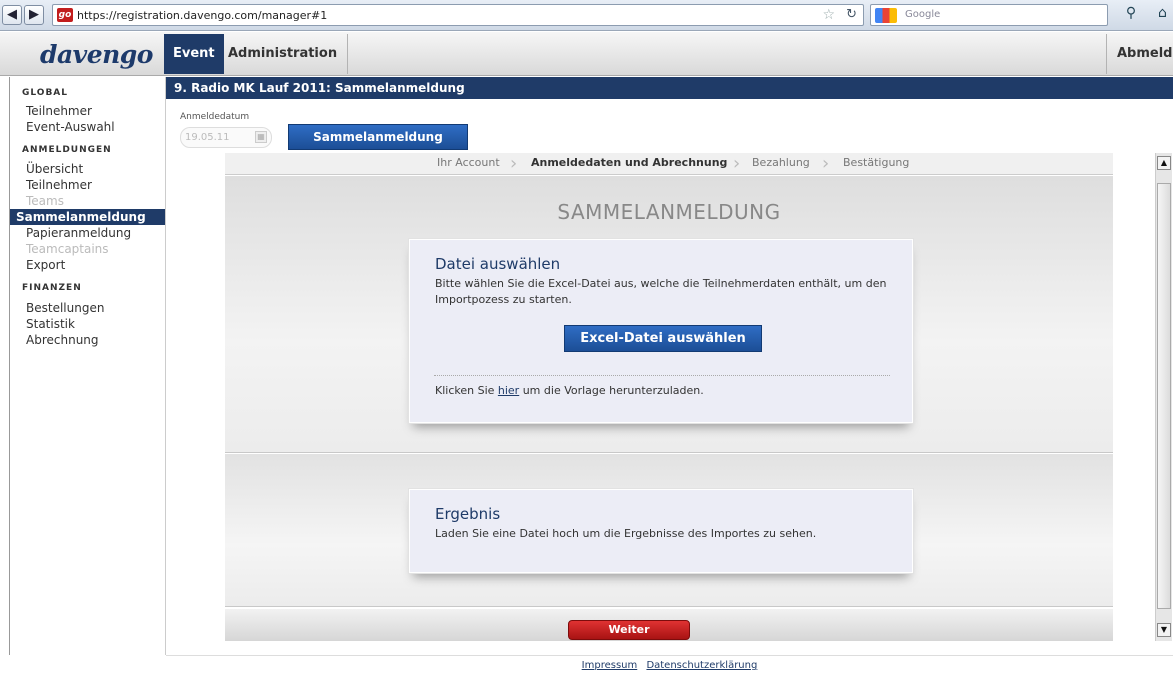 The height and width of the screenshot is (677, 1173). I want to click on browser-search-input: Google, so click(989, 15).